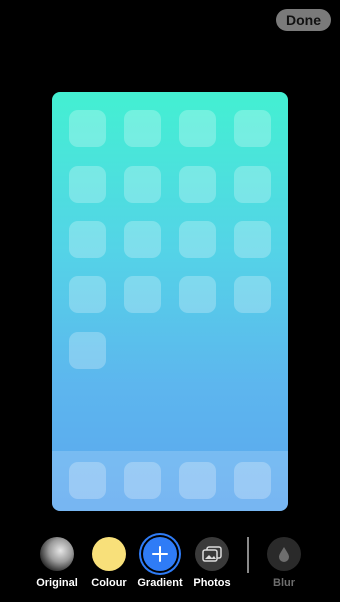 The height and width of the screenshot is (602, 340). What do you see at coordinates (57, 554) in the screenshot?
I see `moon-icon` at bounding box center [57, 554].